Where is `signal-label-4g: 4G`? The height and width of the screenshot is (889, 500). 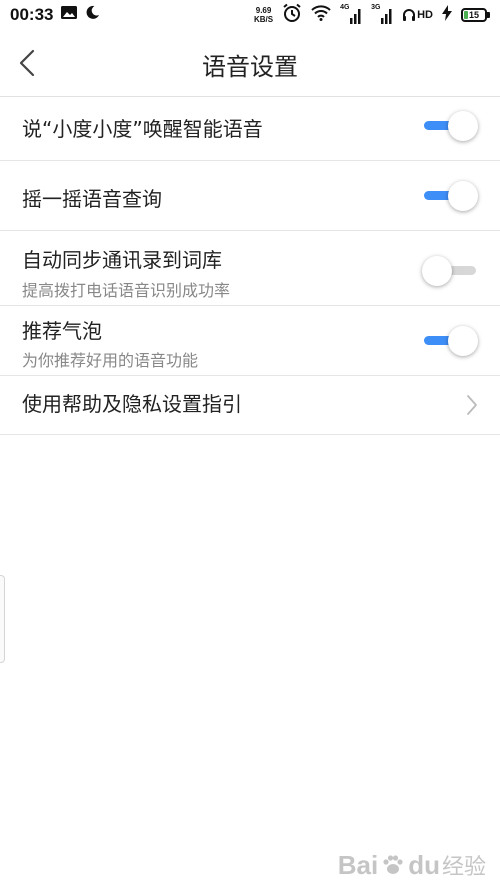 signal-label-4g: 4G is located at coordinates (345, 7).